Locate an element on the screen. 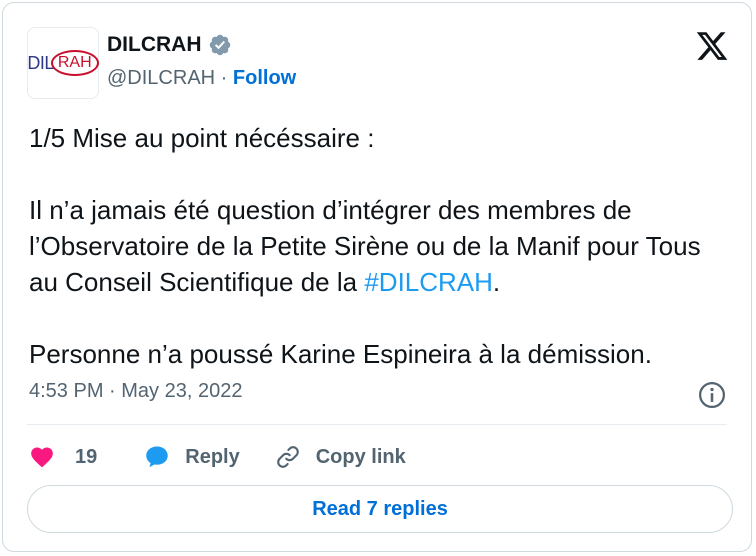 The width and height of the screenshot is (756, 556). author-name-row: DILCRAH is located at coordinates (169, 45).